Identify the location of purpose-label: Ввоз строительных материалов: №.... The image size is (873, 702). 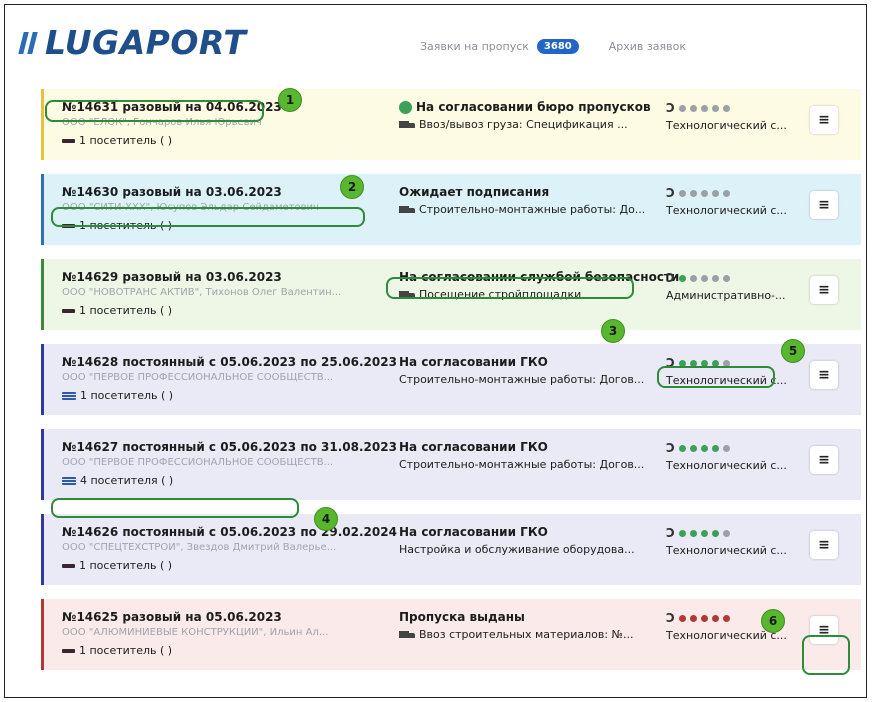
(526, 634).